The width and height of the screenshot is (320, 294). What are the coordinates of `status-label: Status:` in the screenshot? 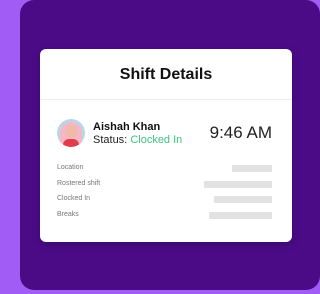 It's located at (110, 140).